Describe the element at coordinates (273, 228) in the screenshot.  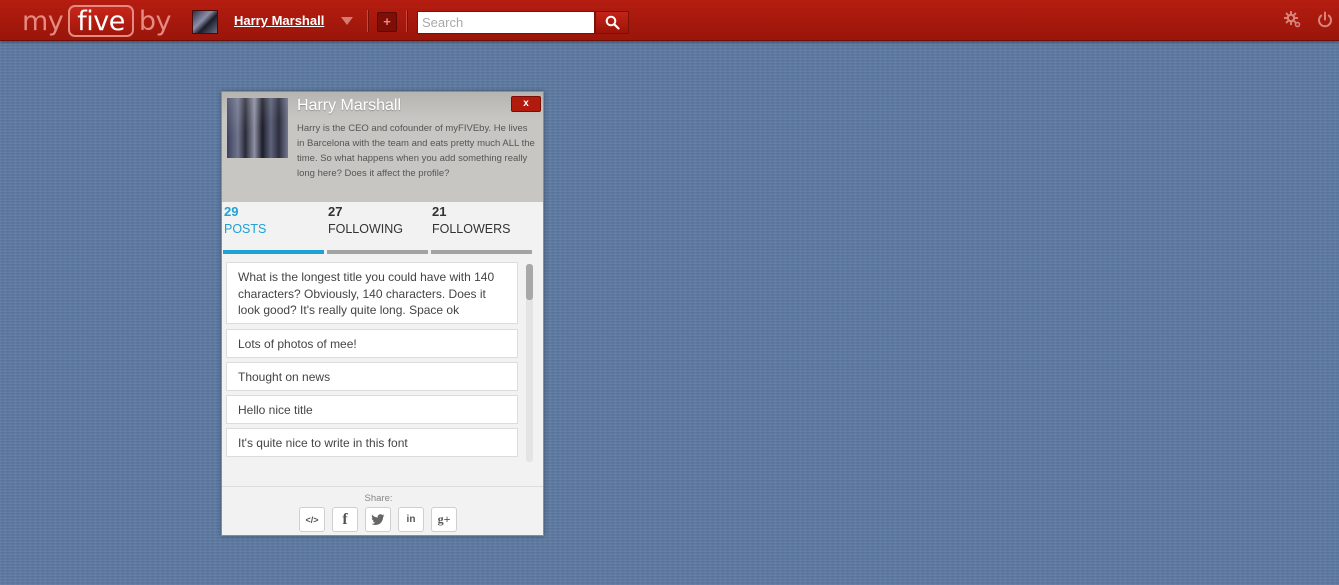
I see `tab-posts: 29 POSTS` at that location.